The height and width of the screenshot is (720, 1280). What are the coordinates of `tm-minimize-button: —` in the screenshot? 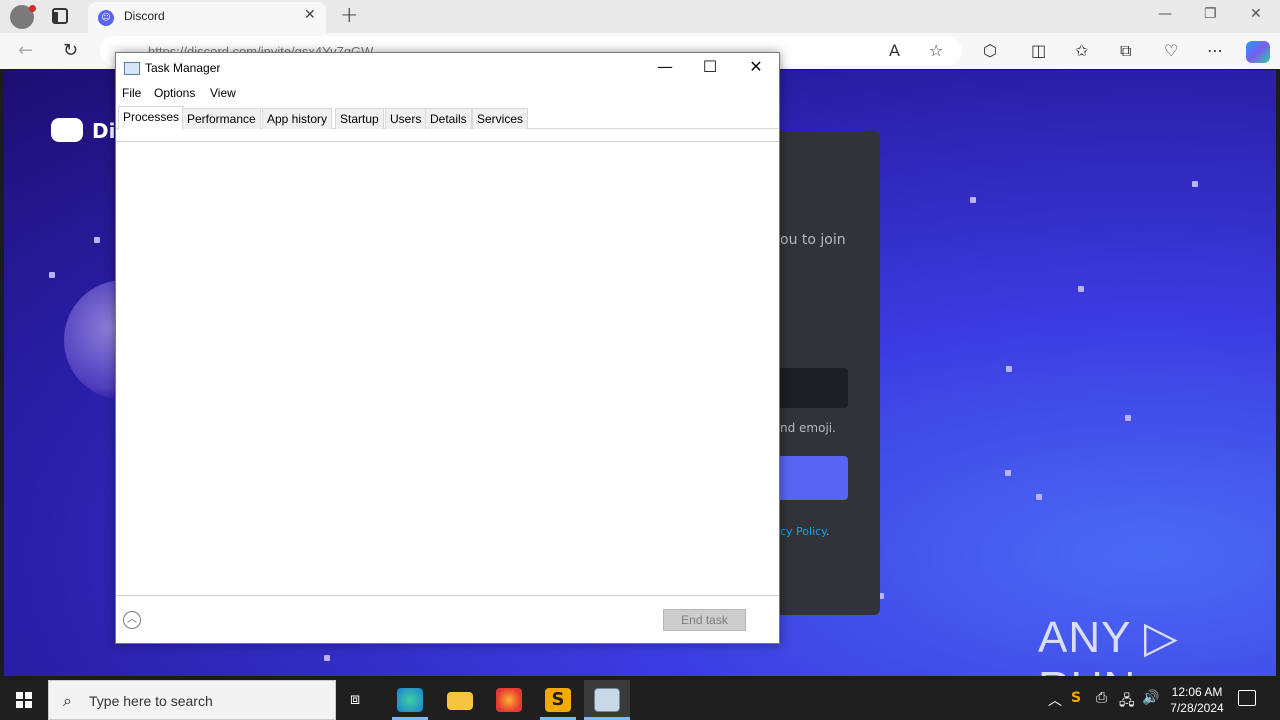 It's located at (665, 68).